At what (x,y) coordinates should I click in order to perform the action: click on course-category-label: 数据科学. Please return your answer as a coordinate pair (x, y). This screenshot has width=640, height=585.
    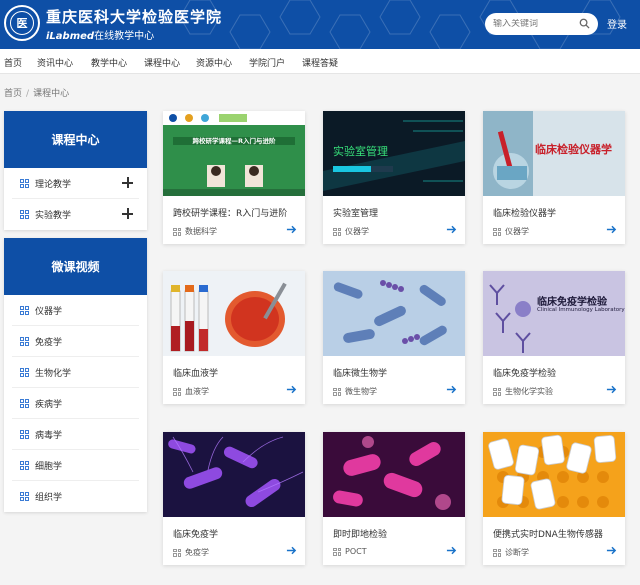
    Looking at the image, I should click on (201, 231).